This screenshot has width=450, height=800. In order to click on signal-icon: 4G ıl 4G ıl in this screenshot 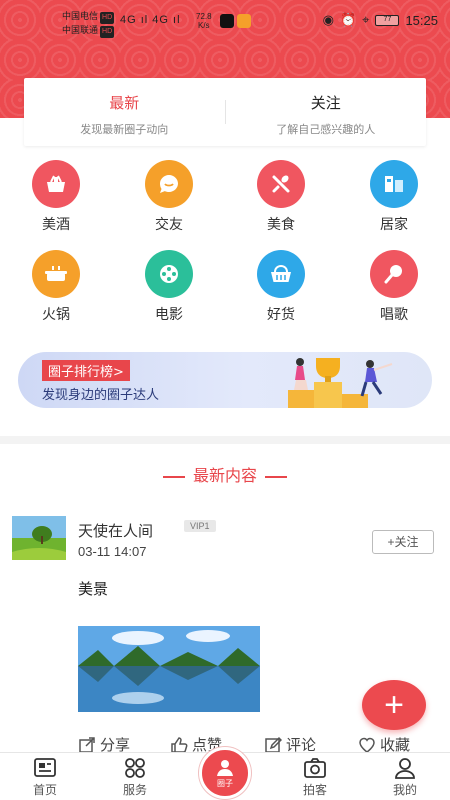, I will do `click(150, 20)`.